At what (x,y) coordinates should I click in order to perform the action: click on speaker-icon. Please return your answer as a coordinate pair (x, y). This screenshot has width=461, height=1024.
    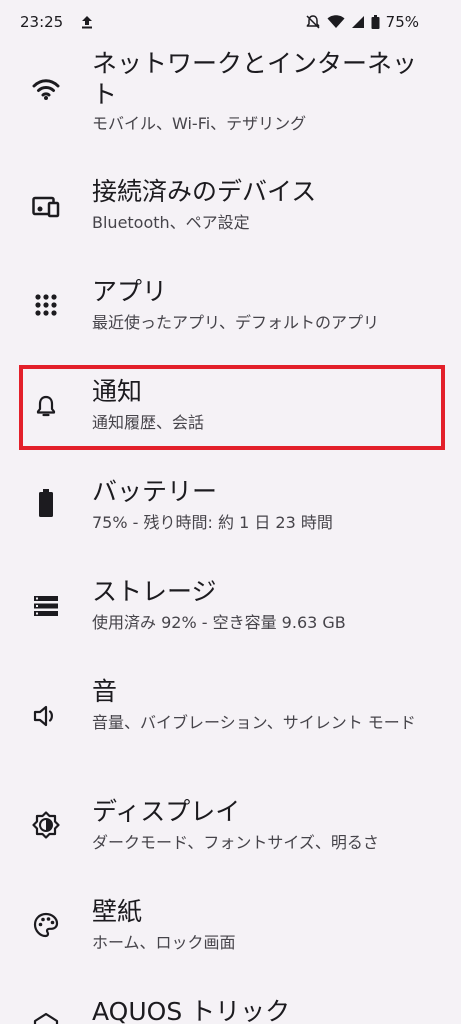
    Looking at the image, I should click on (46, 716).